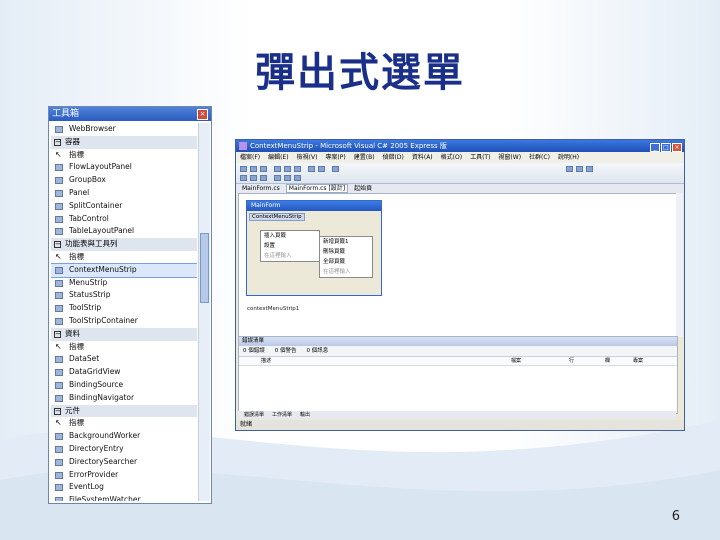  What do you see at coordinates (282, 415) in the screenshot?
I see `bottom-panel-tab: 工作清單` at bounding box center [282, 415].